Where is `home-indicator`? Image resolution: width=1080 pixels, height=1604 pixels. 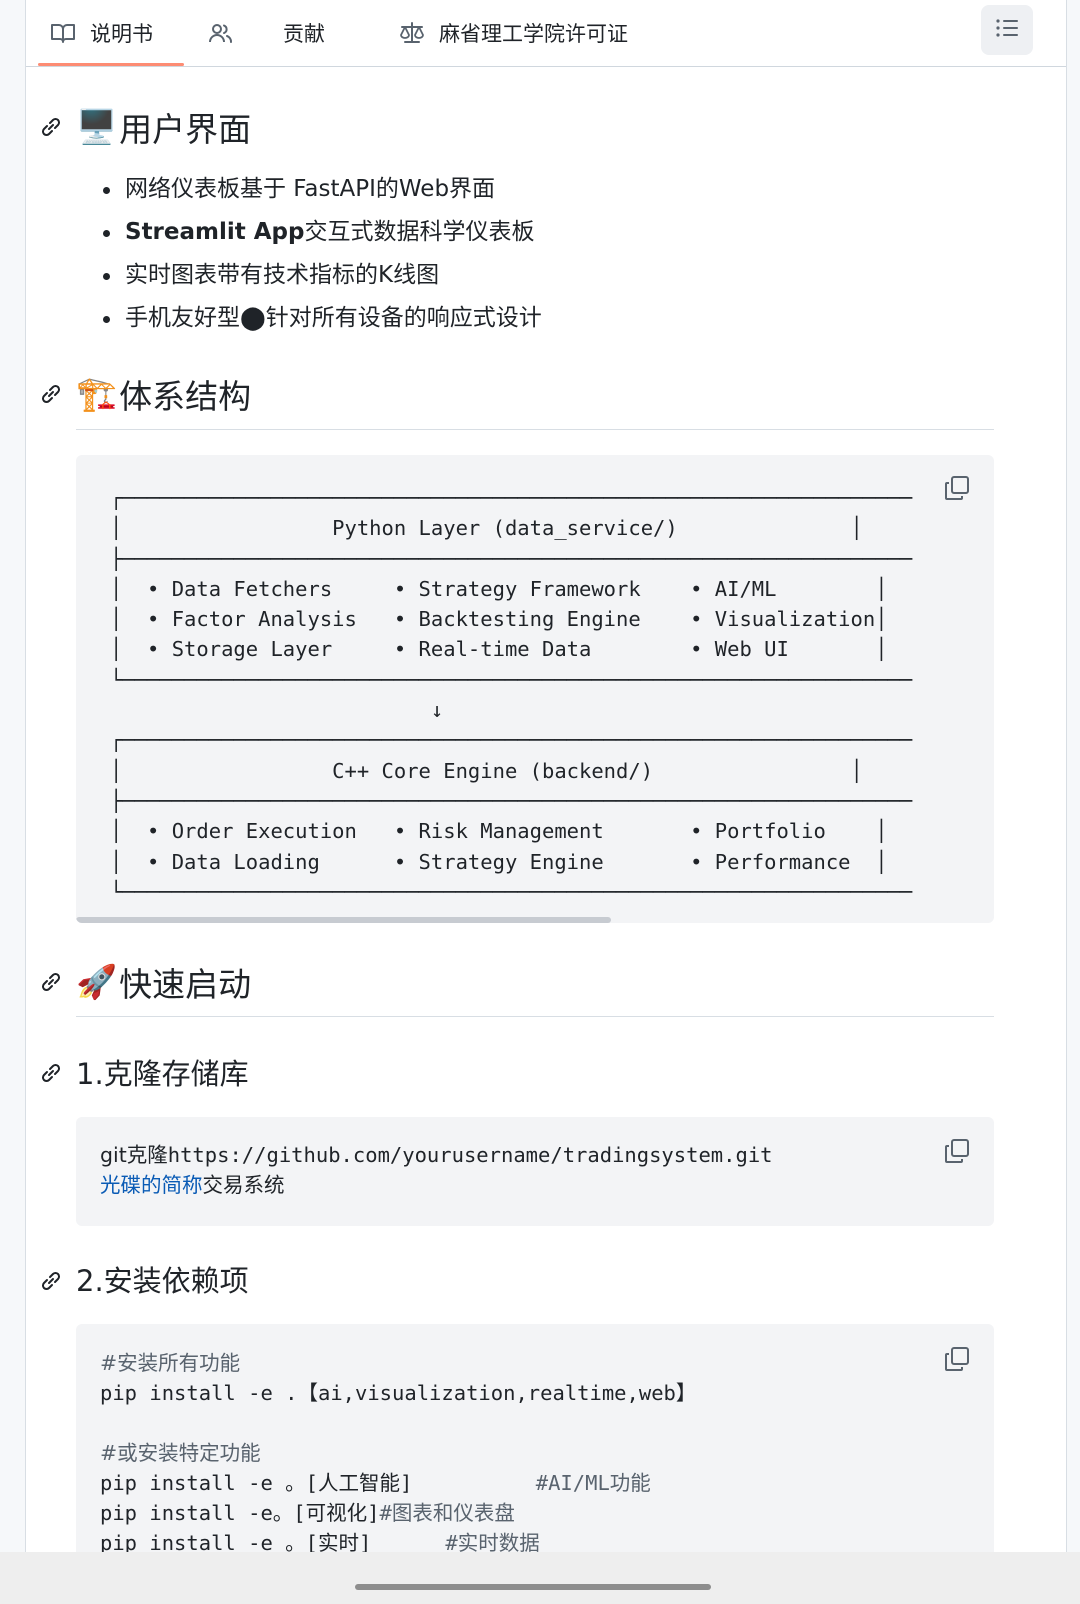
home-indicator is located at coordinates (533, 1587).